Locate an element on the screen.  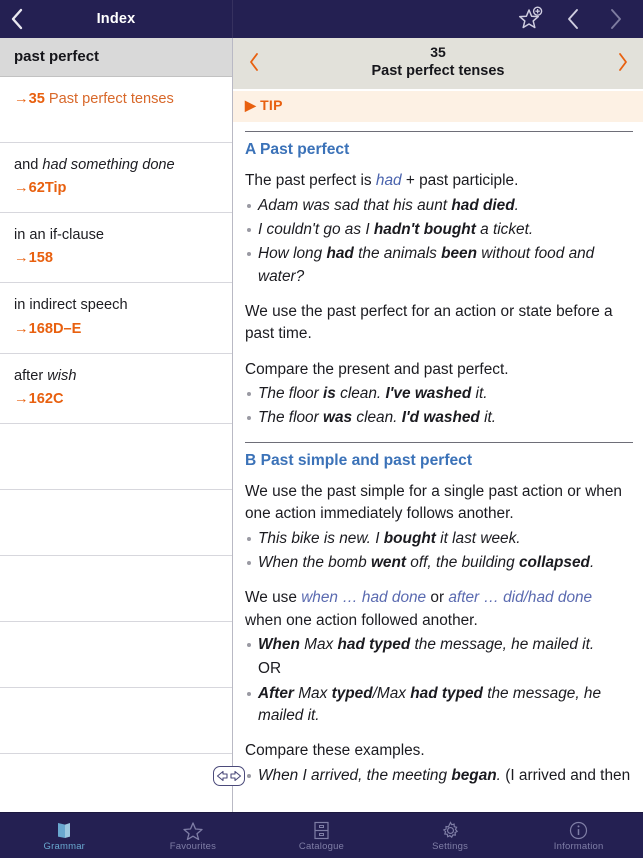
example-item: The floor is clean. I've washed it. is located at coordinates (439, 394).